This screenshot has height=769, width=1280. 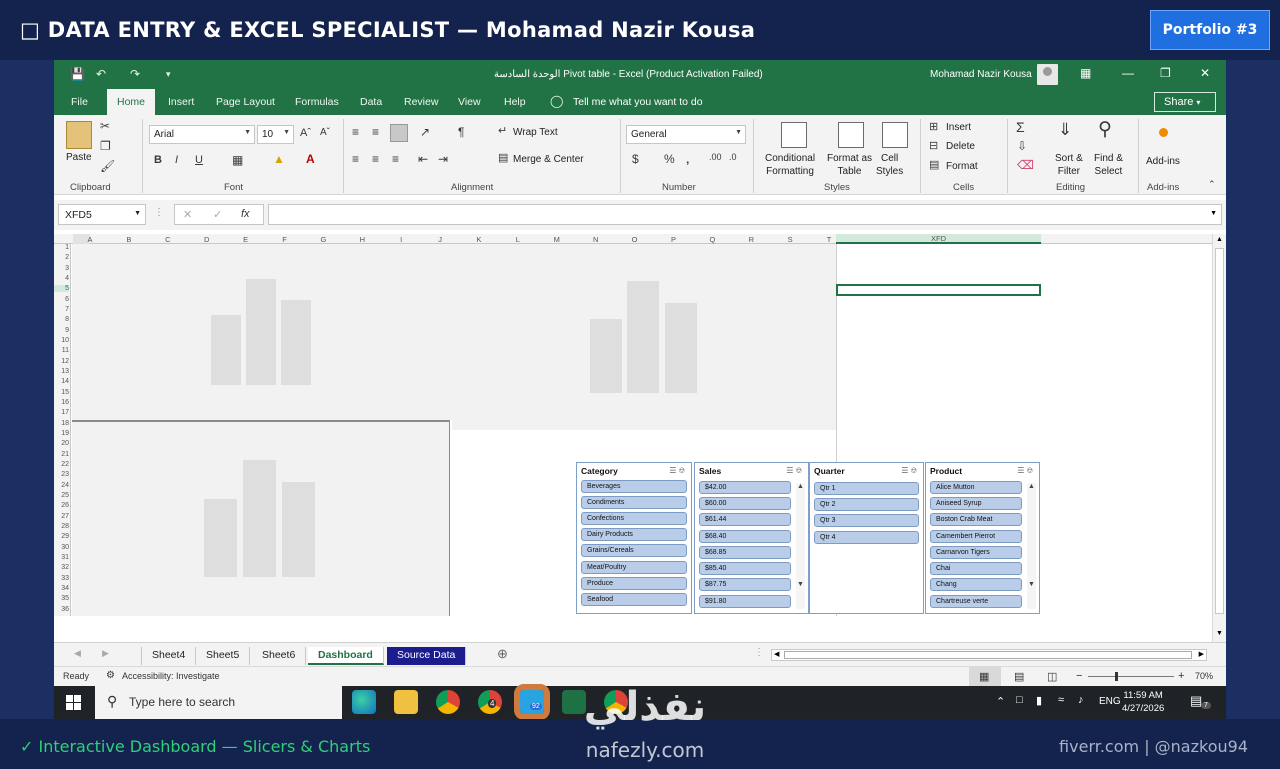 I want to click on align-top-icon: ≡, so click(x=355, y=132).